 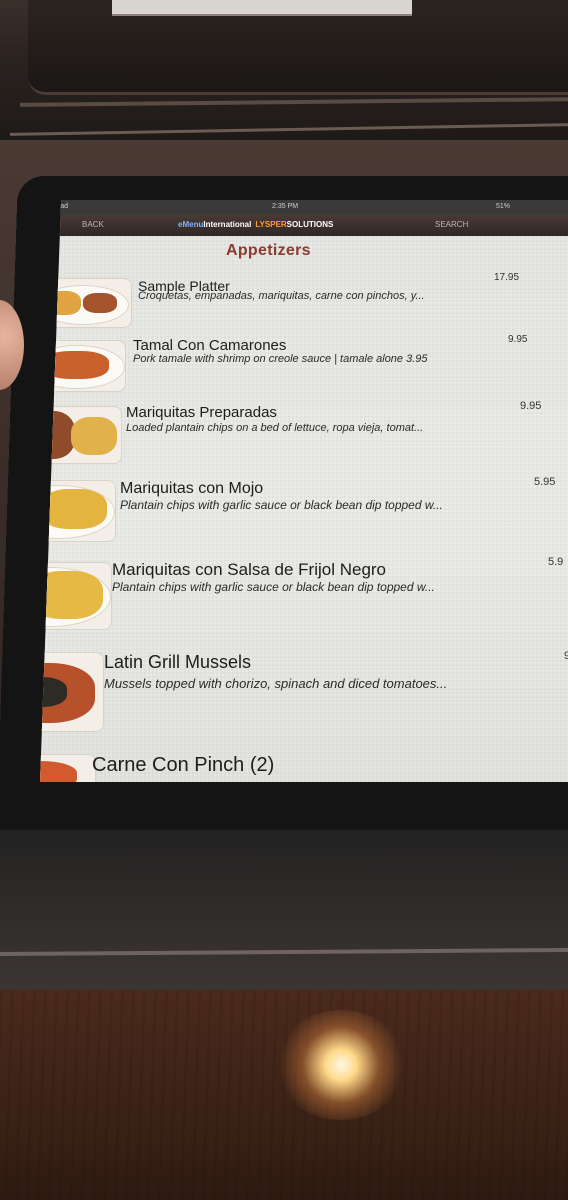 What do you see at coordinates (566, 656) in the screenshot?
I see `item-price: 9` at bounding box center [566, 656].